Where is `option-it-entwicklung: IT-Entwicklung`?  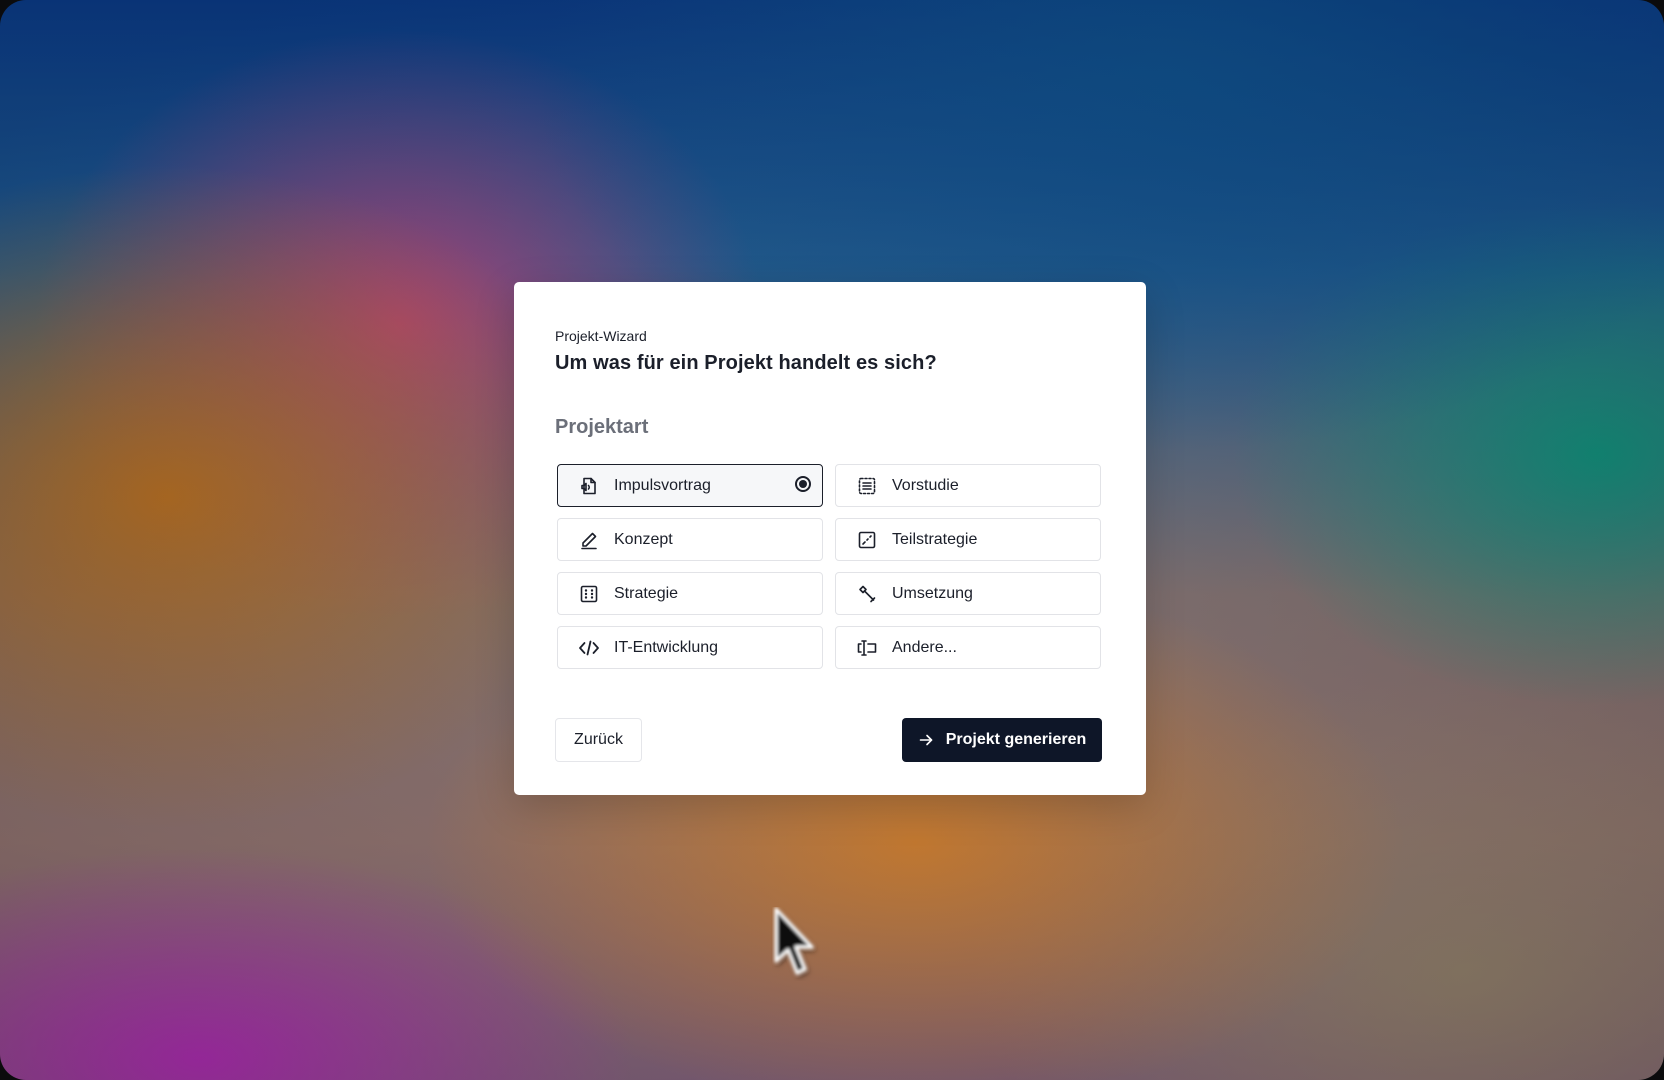 option-it-entwicklung: IT-Entwicklung is located at coordinates (690, 647).